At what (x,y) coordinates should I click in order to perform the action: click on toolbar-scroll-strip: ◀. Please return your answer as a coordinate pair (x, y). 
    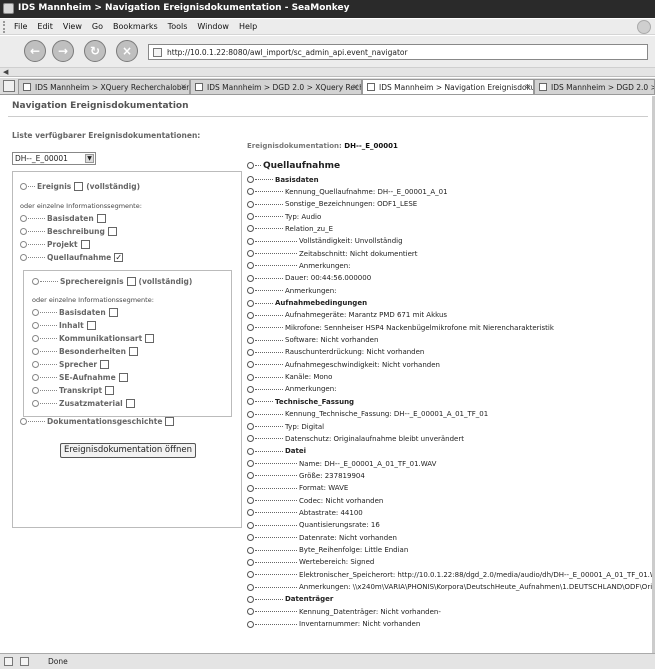
    Looking at the image, I should click on (327, 72).